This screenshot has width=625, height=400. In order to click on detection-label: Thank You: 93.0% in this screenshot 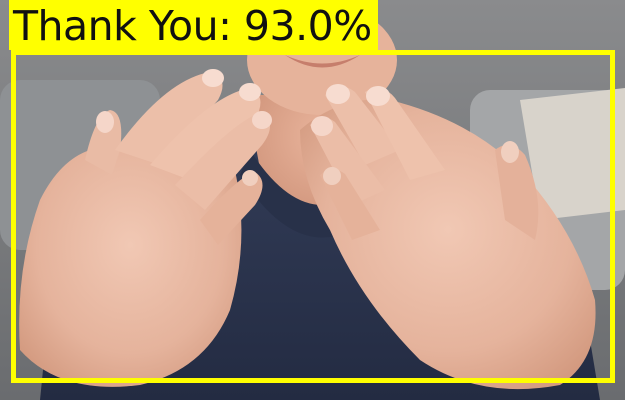, I will do `click(193, 25)`.